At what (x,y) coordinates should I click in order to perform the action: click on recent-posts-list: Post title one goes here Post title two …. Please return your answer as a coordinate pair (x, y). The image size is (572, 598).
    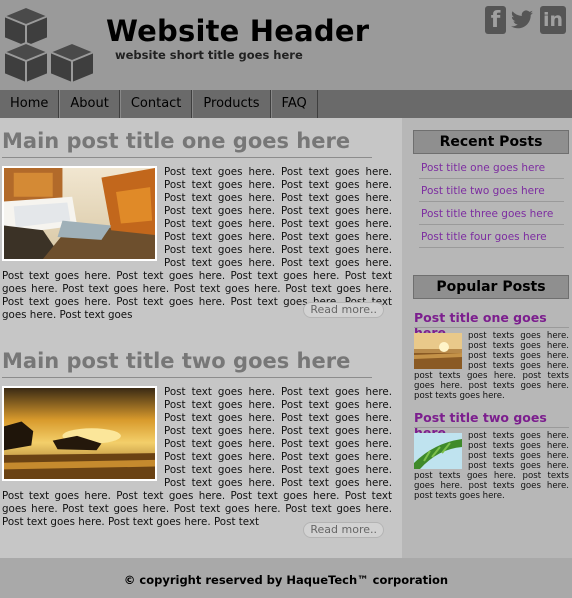
    Looking at the image, I should click on (491, 206).